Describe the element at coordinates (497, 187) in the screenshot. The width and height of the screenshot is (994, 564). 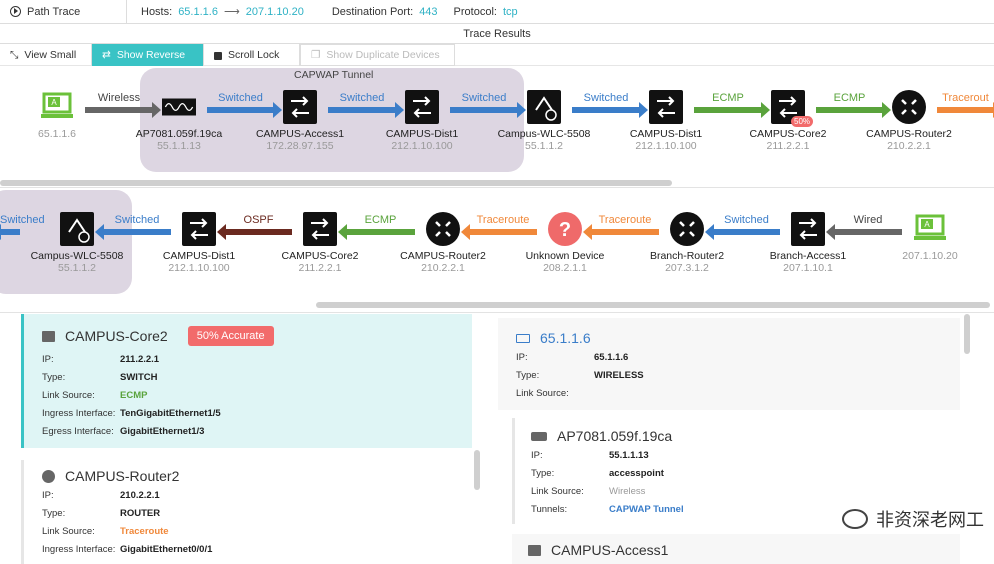
I see `row-divider` at that location.